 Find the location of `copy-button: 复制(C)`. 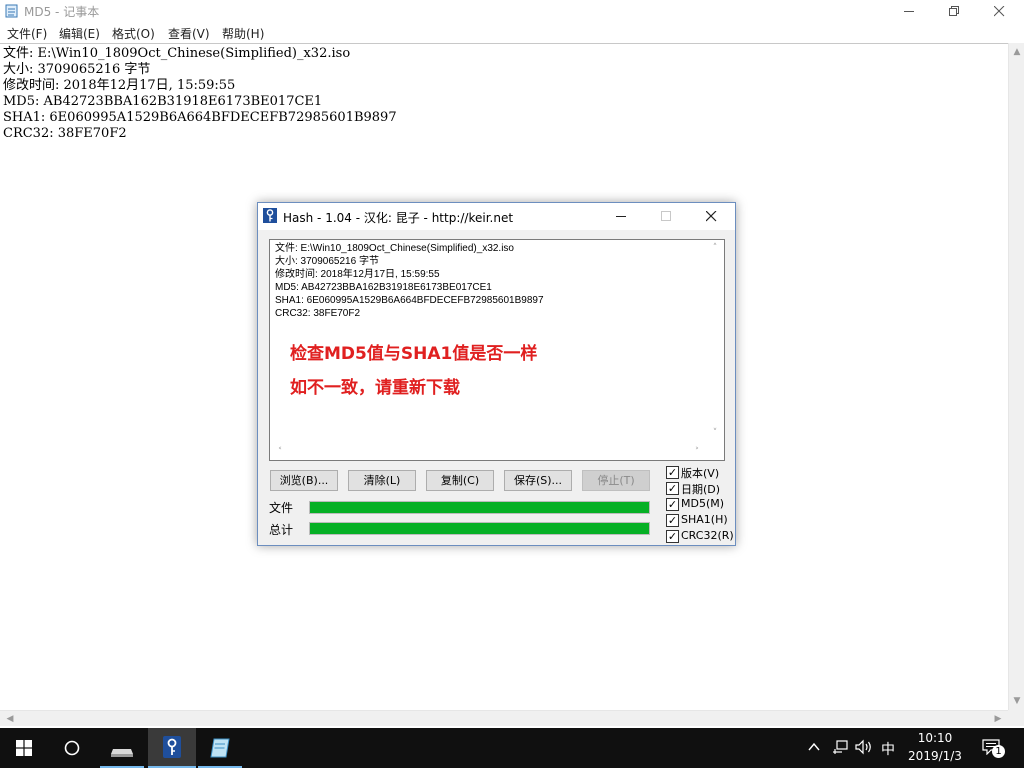

copy-button: 复制(C) is located at coordinates (460, 480).